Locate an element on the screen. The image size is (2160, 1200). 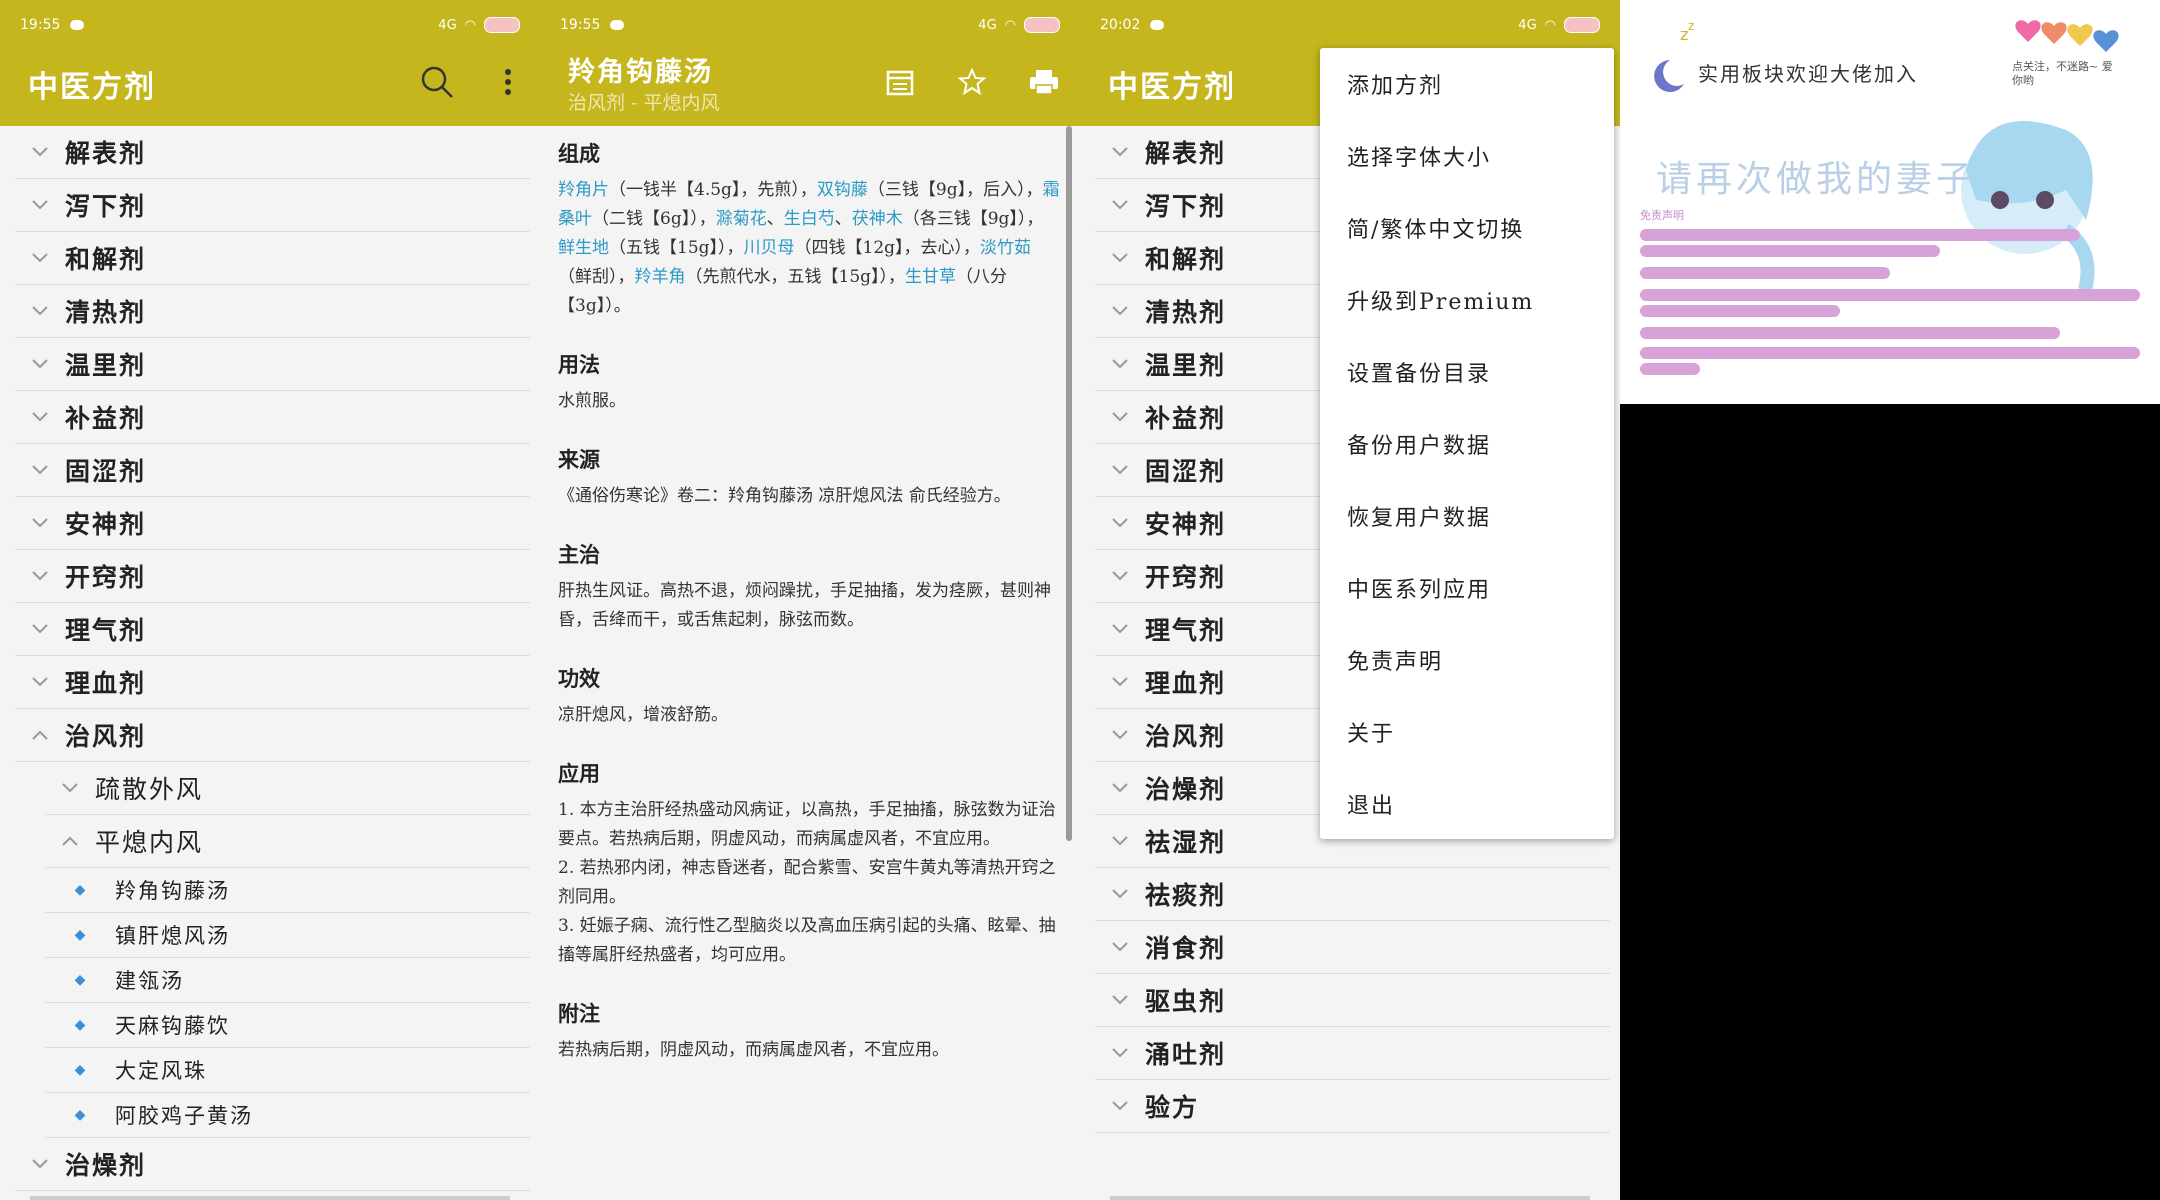
scrollbar is located at coordinates (1069, 483).